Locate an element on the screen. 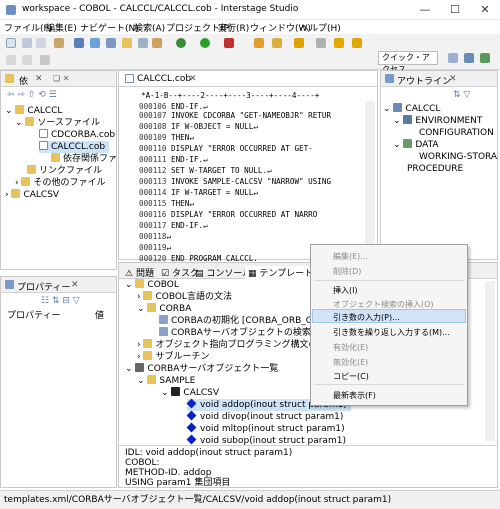 Image resolution: width=500 pixels, height=509 pixels. menu-disable-item: 無効化(E) is located at coordinates (350, 362).